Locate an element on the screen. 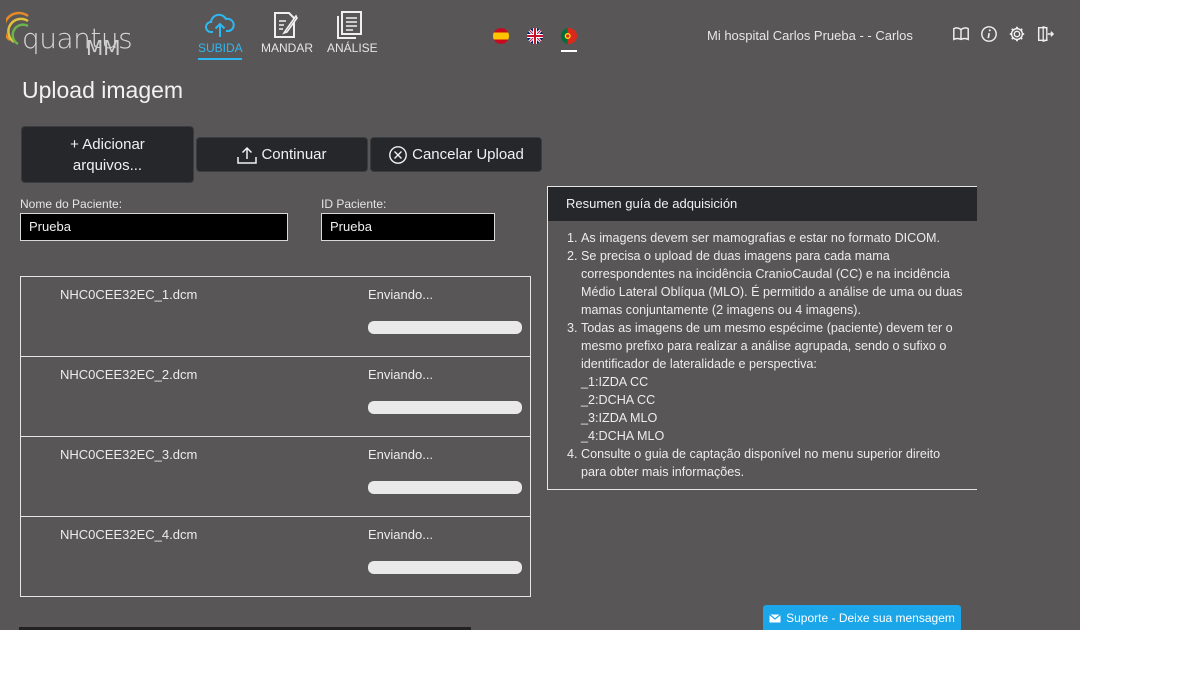  cancel-upload-label: Cancelar Upload is located at coordinates (468, 154).